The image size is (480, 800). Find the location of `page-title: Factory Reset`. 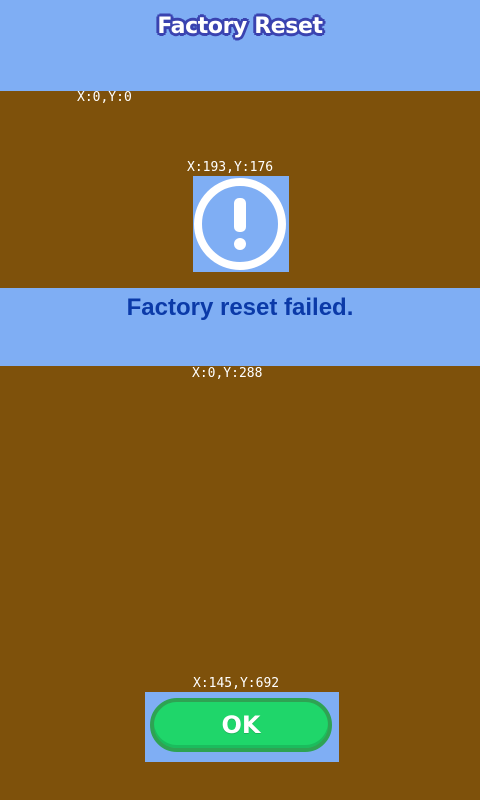

page-title: Factory Reset is located at coordinates (240, 26).